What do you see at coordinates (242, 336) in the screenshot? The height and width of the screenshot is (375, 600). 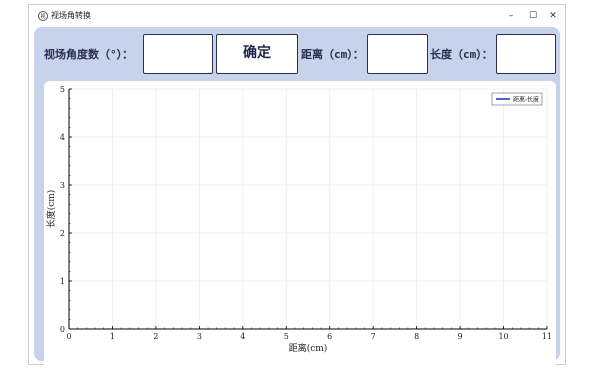 I see `x-tick-label: 4` at bounding box center [242, 336].